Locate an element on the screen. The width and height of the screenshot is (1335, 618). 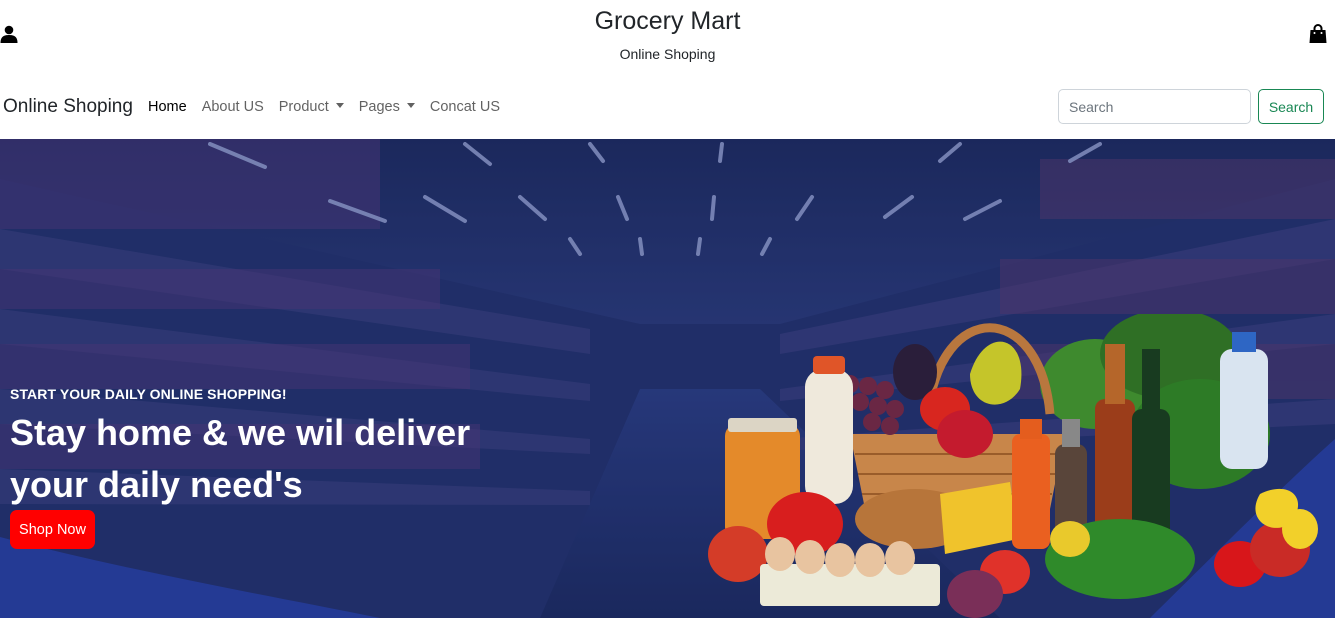
shop-now-button: Shop Now is located at coordinates (52, 529).